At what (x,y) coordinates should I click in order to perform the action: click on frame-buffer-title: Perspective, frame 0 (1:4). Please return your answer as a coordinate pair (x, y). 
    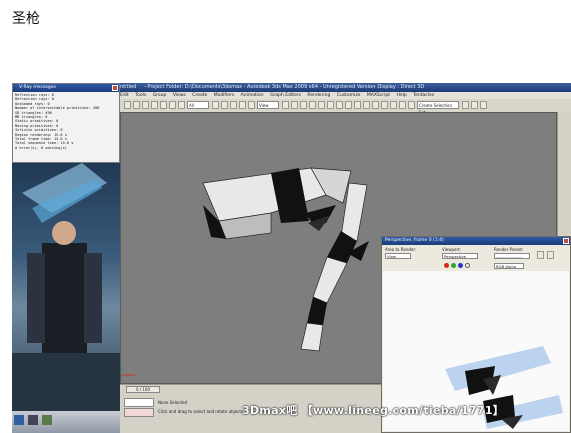
    Looking at the image, I should click on (414, 240).